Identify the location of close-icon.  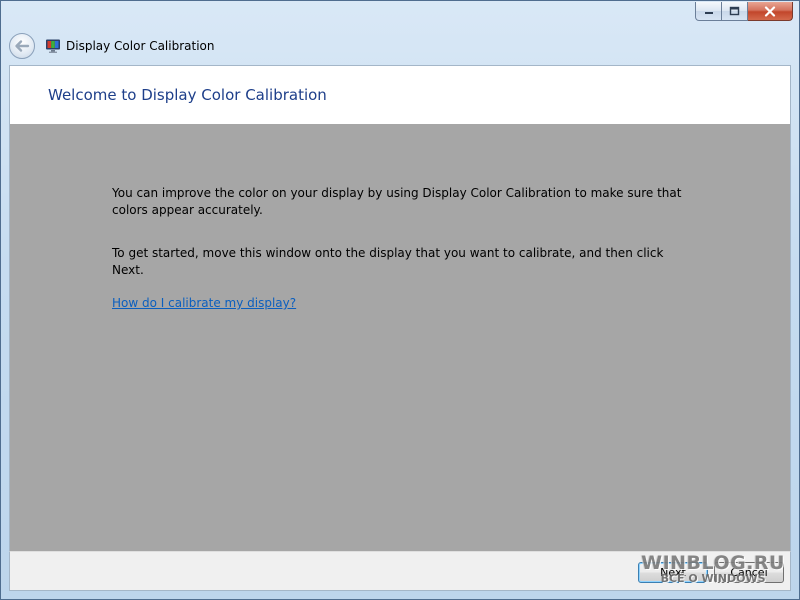
(770, 11).